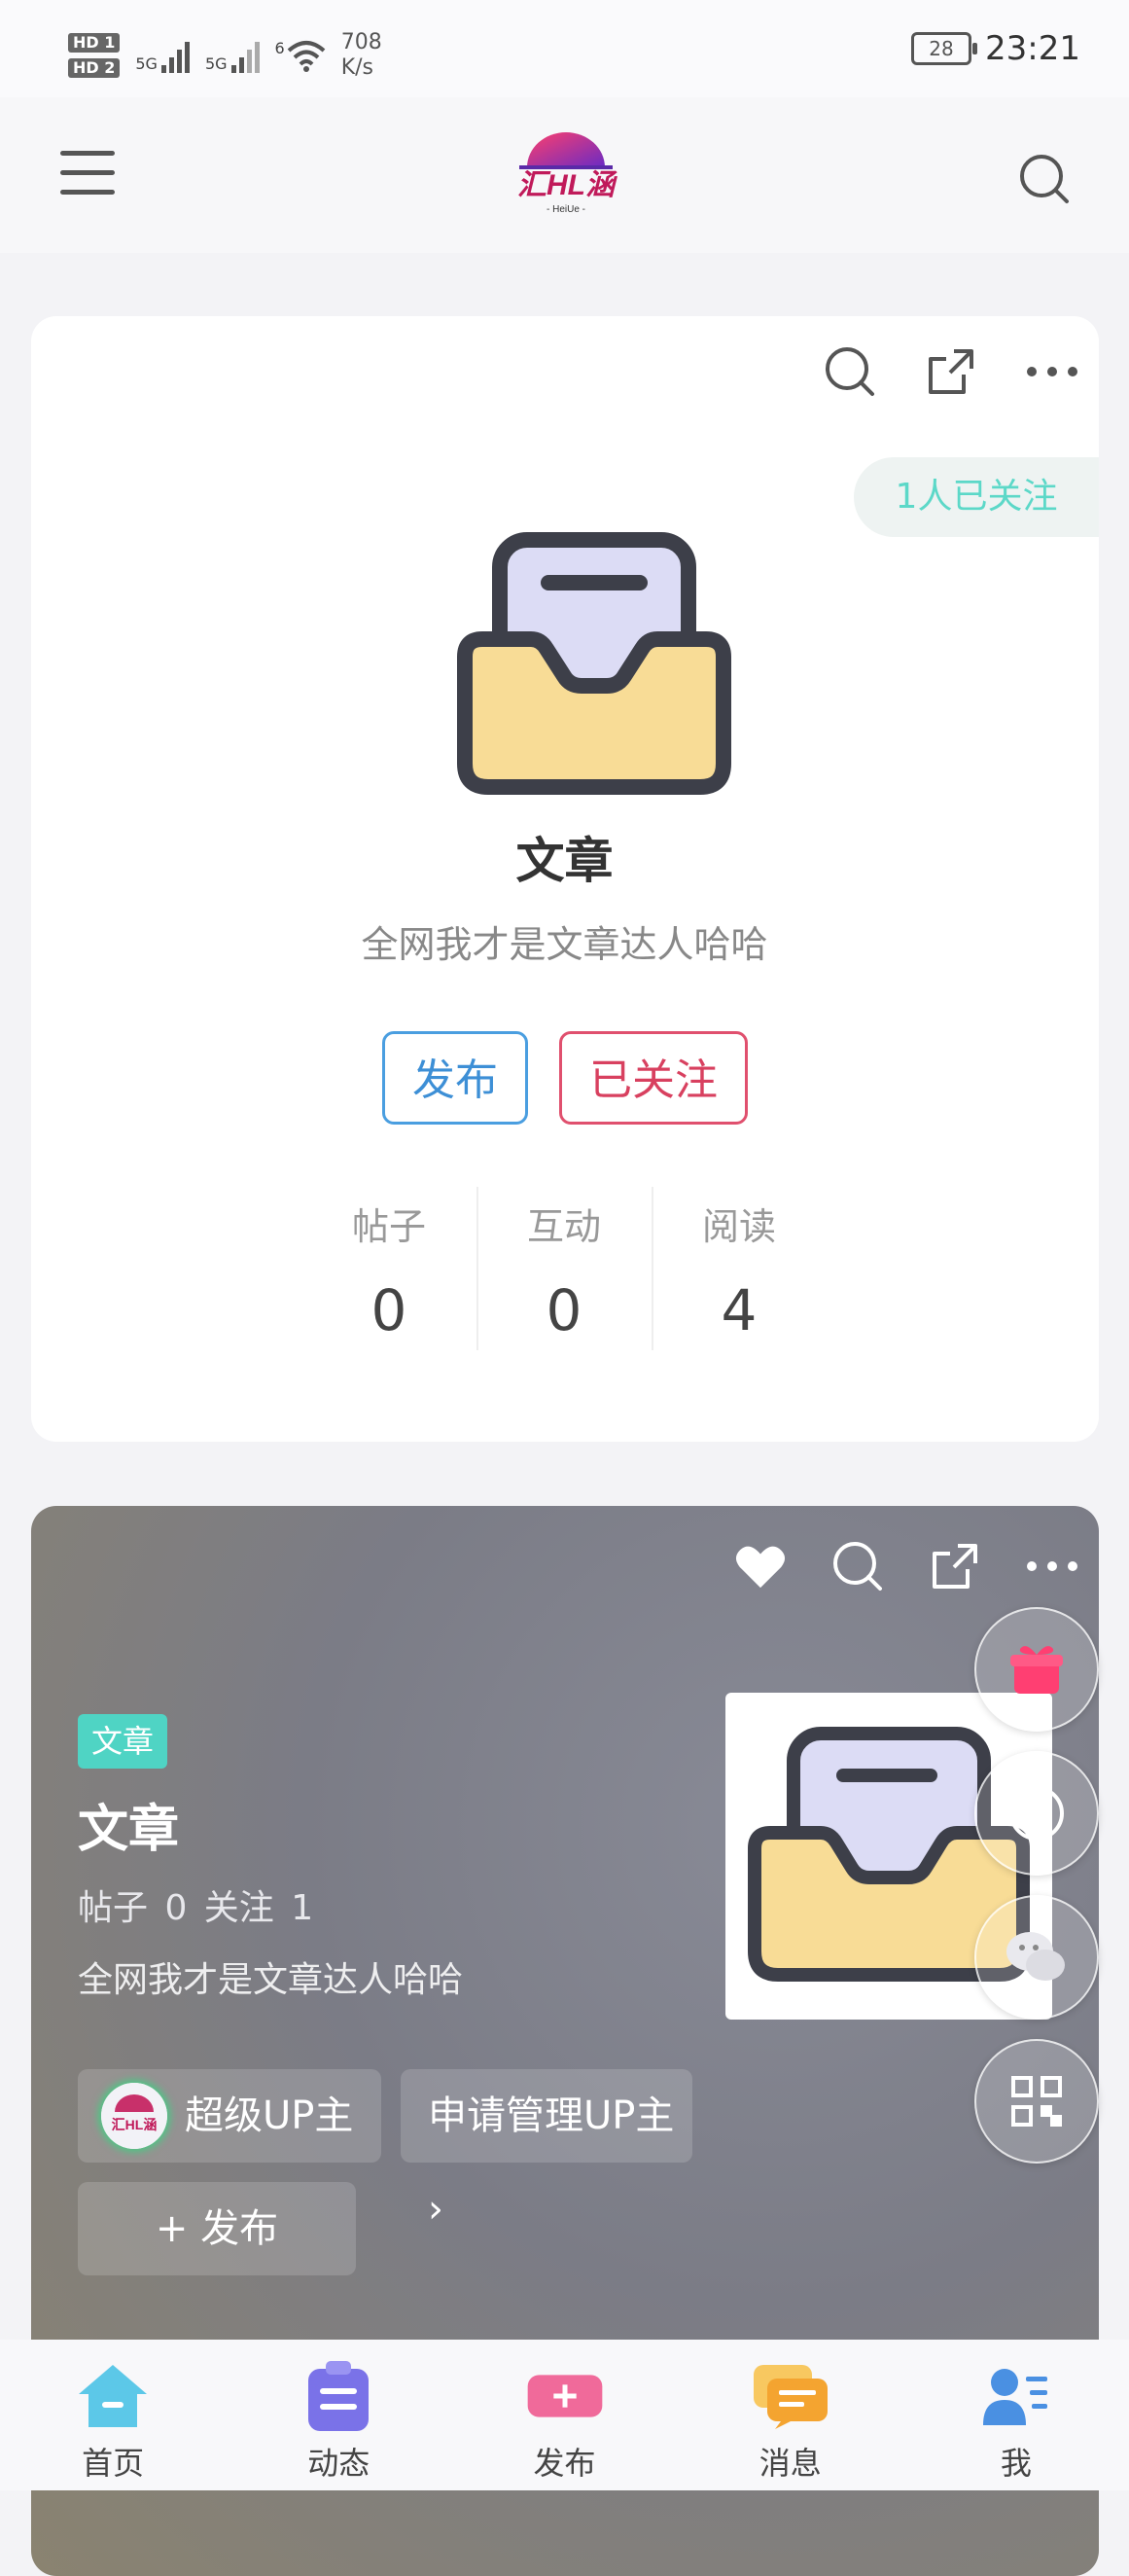 Image resolution: width=1129 pixels, height=2576 pixels. I want to click on tab-home: 首页, so click(113, 2415).